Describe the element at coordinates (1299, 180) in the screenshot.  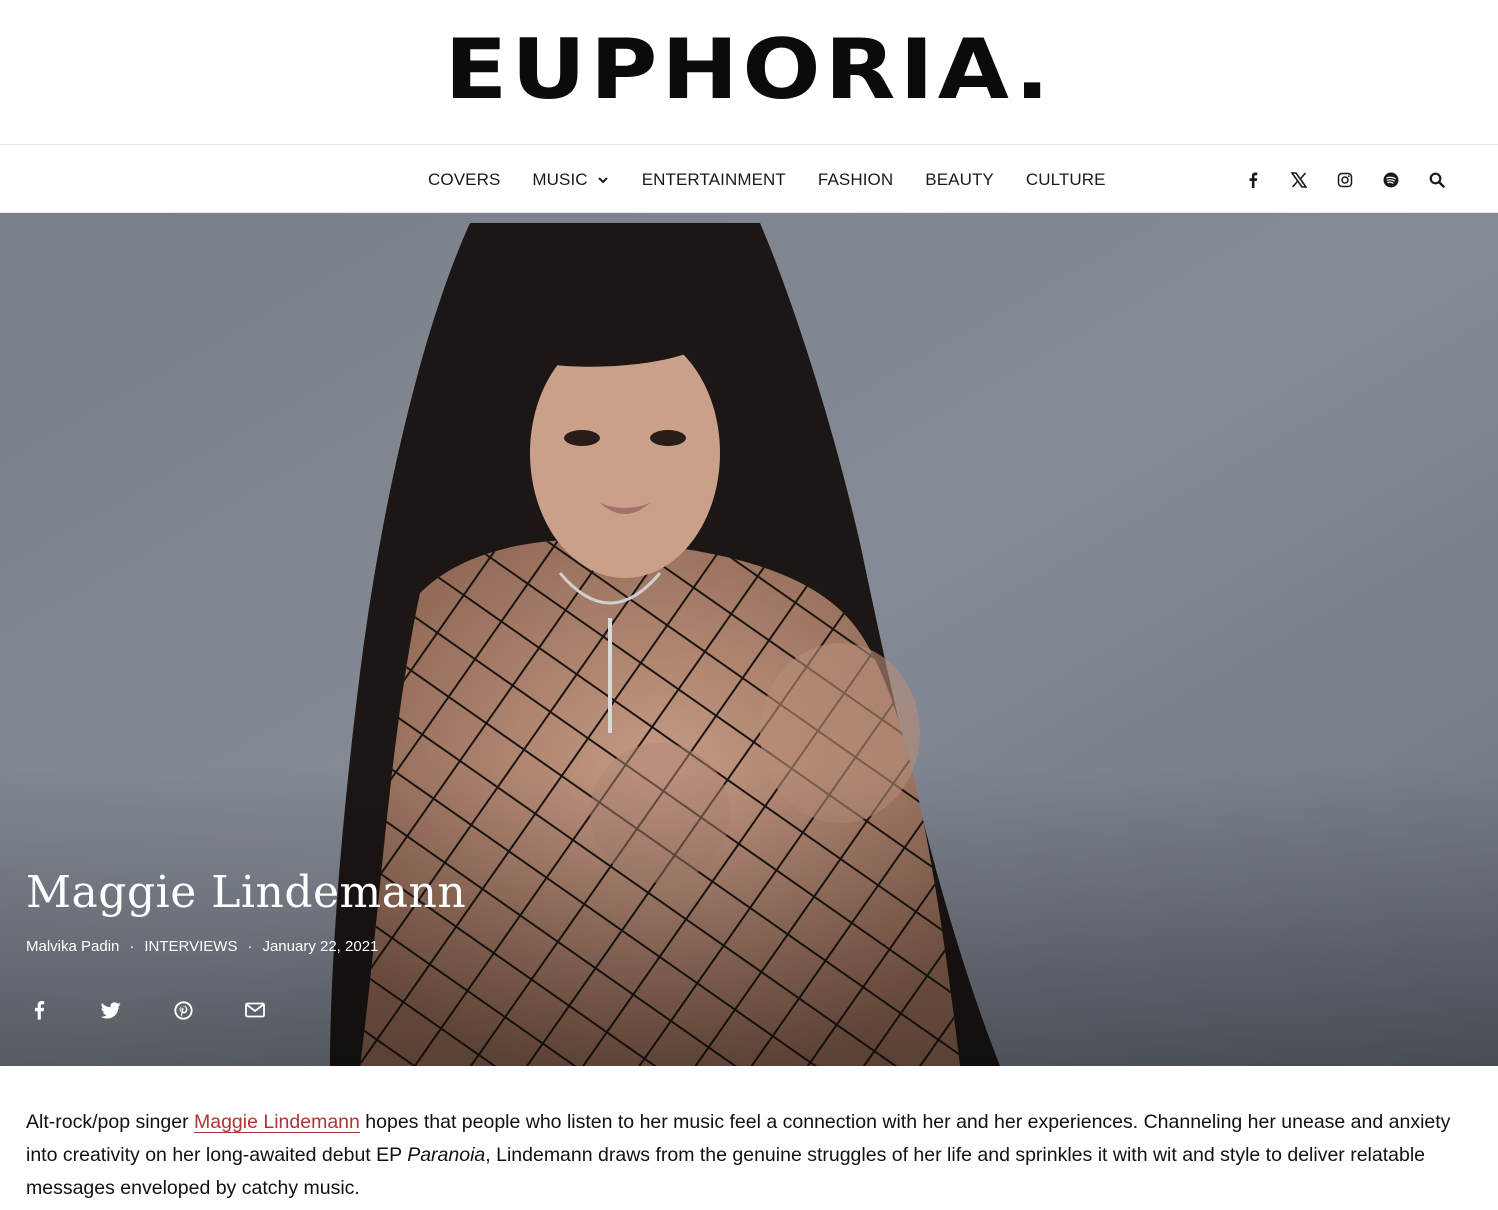
I see `x-icon` at that location.